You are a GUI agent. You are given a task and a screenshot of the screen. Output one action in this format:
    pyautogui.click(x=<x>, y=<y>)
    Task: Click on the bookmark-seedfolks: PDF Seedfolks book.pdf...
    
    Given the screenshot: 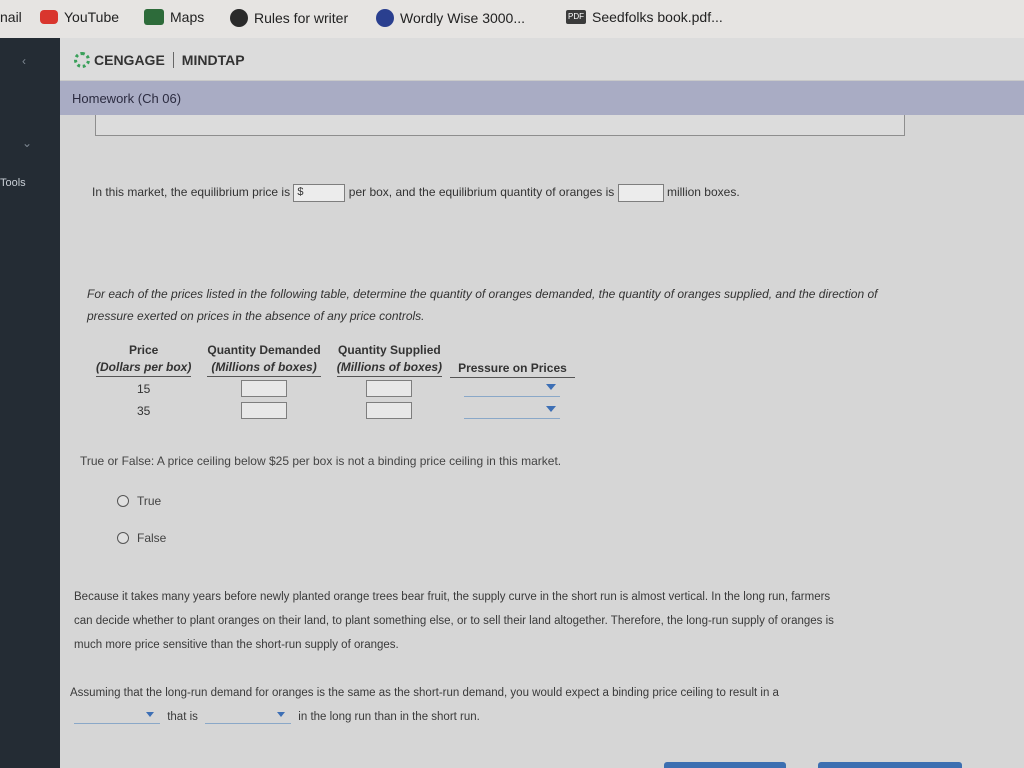 What is the action you would take?
    pyautogui.click(x=644, y=17)
    